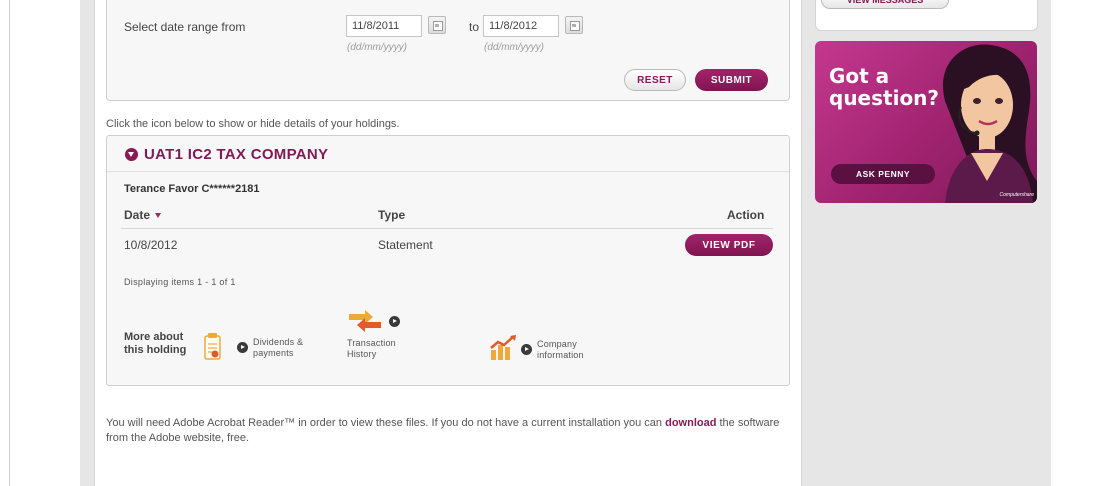  What do you see at coordinates (521, 26) in the screenshot?
I see `to-date-input` at bounding box center [521, 26].